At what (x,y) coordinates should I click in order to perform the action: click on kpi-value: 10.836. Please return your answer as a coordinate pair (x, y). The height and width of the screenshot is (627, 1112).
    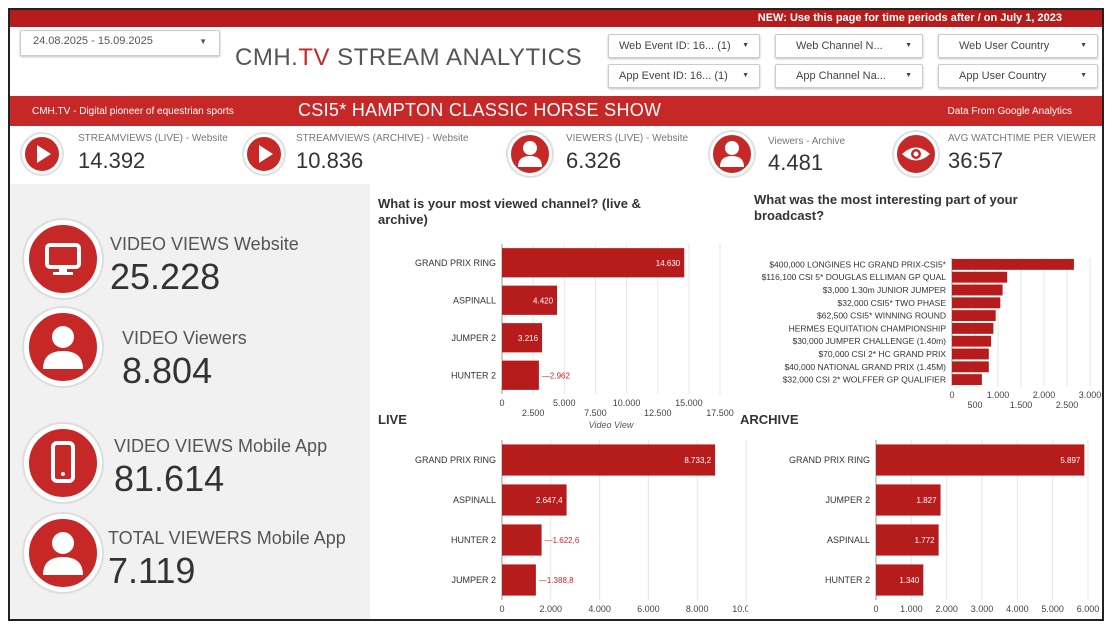
    Looking at the image, I should click on (330, 160).